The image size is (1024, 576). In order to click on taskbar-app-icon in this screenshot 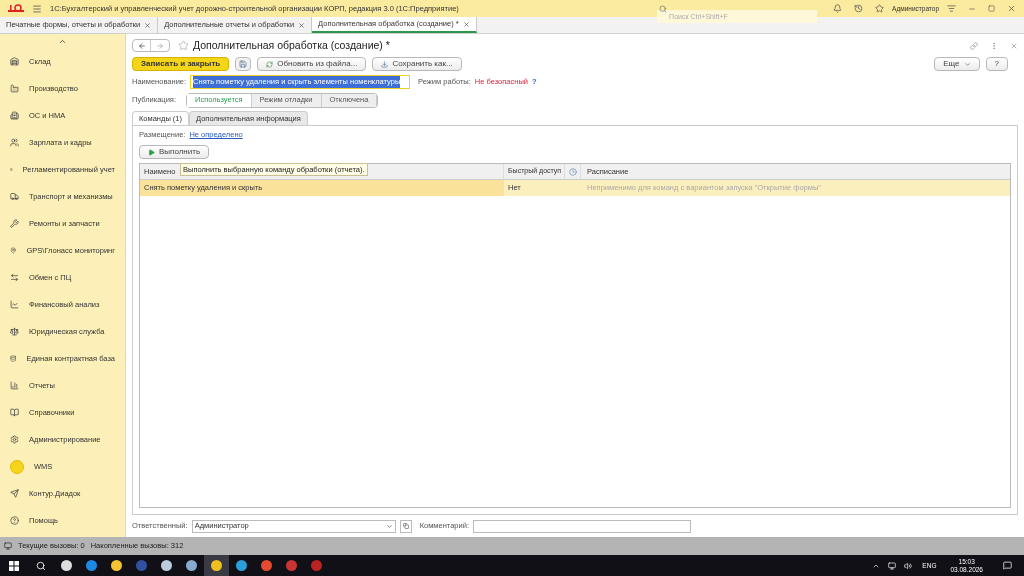, I will do `click(216, 565)`.